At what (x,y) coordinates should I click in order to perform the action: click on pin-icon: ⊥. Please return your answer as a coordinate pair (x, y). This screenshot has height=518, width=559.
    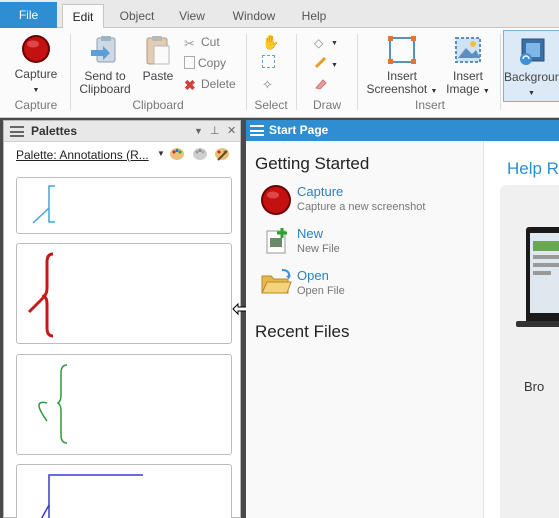
    Looking at the image, I should click on (215, 130).